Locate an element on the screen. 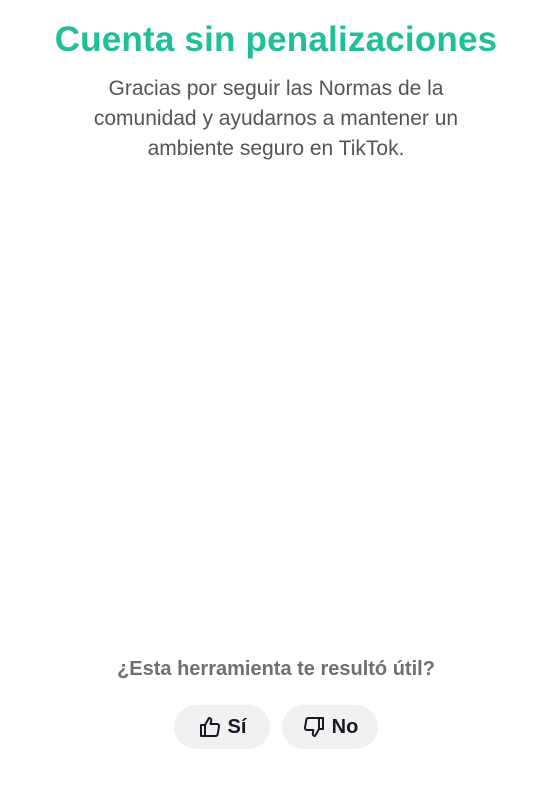 This screenshot has height=800, width=552. thumbs-down-icon is located at coordinates (314, 727).